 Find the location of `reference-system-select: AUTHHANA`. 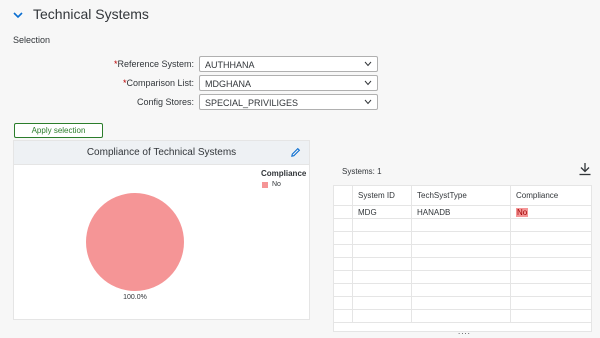

reference-system-select: AUTHHANA is located at coordinates (288, 64).